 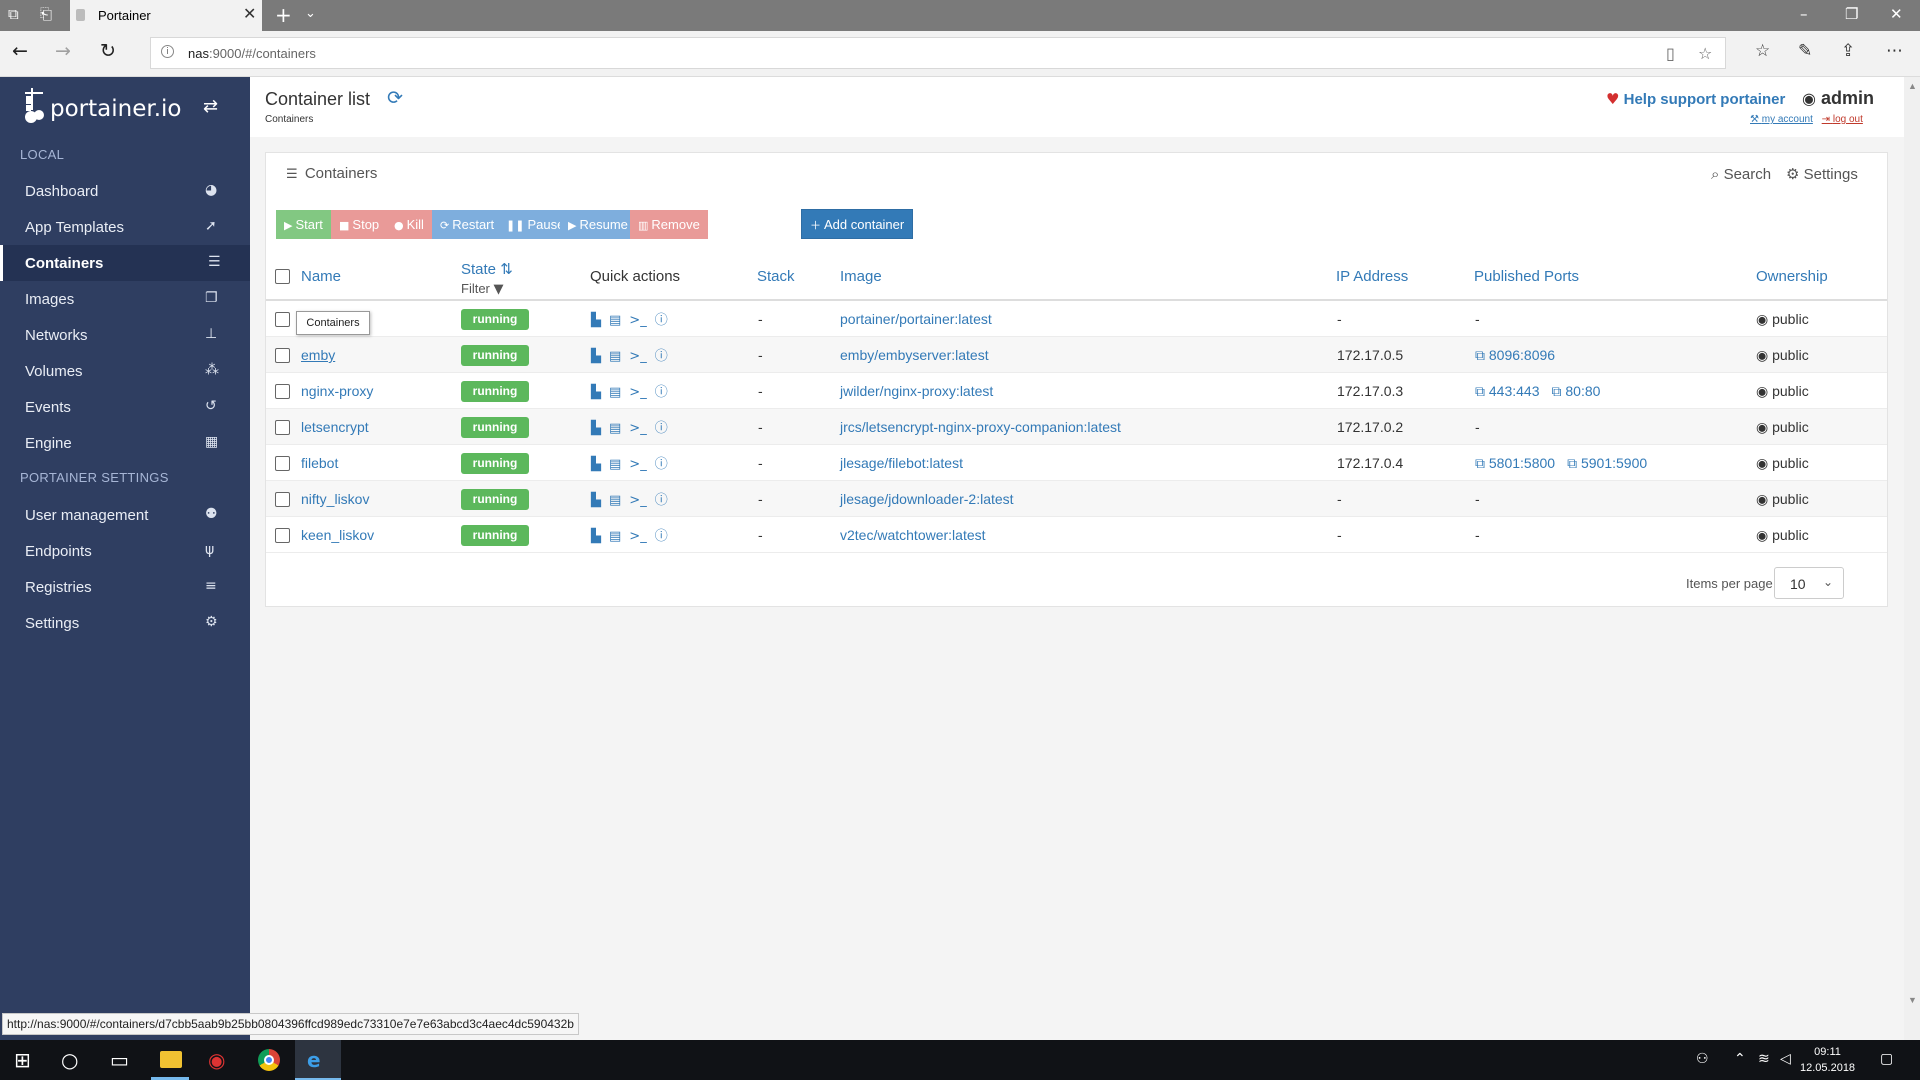 What do you see at coordinates (359, 224) in the screenshot?
I see `stop-button: ■ Stop` at bounding box center [359, 224].